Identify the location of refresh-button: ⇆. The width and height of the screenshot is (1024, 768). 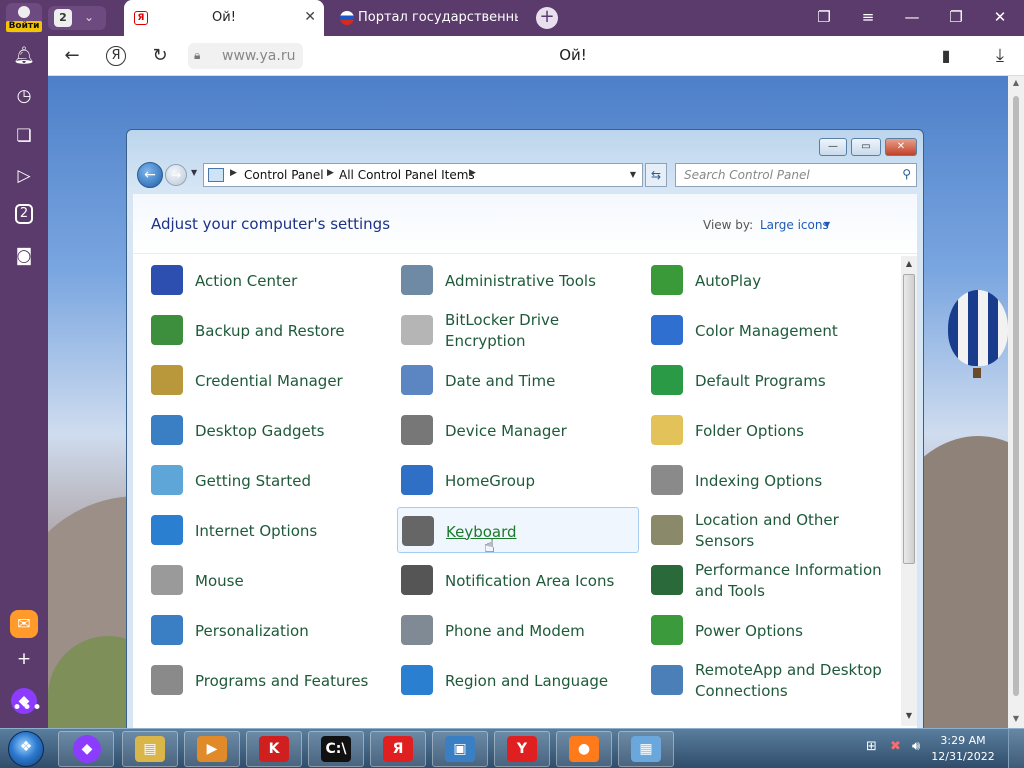
(656, 175).